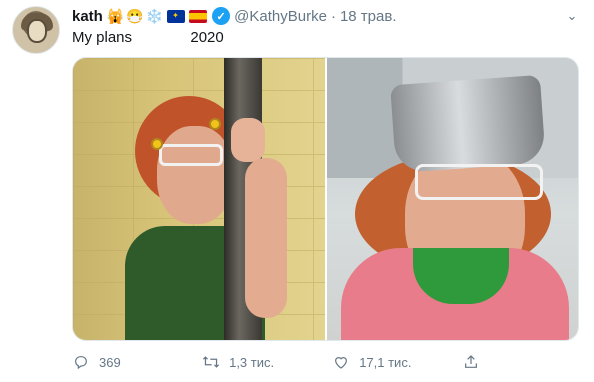 This screenshot has width=594, height=382. I want to click on reply-button: 369, so click(137, 362).